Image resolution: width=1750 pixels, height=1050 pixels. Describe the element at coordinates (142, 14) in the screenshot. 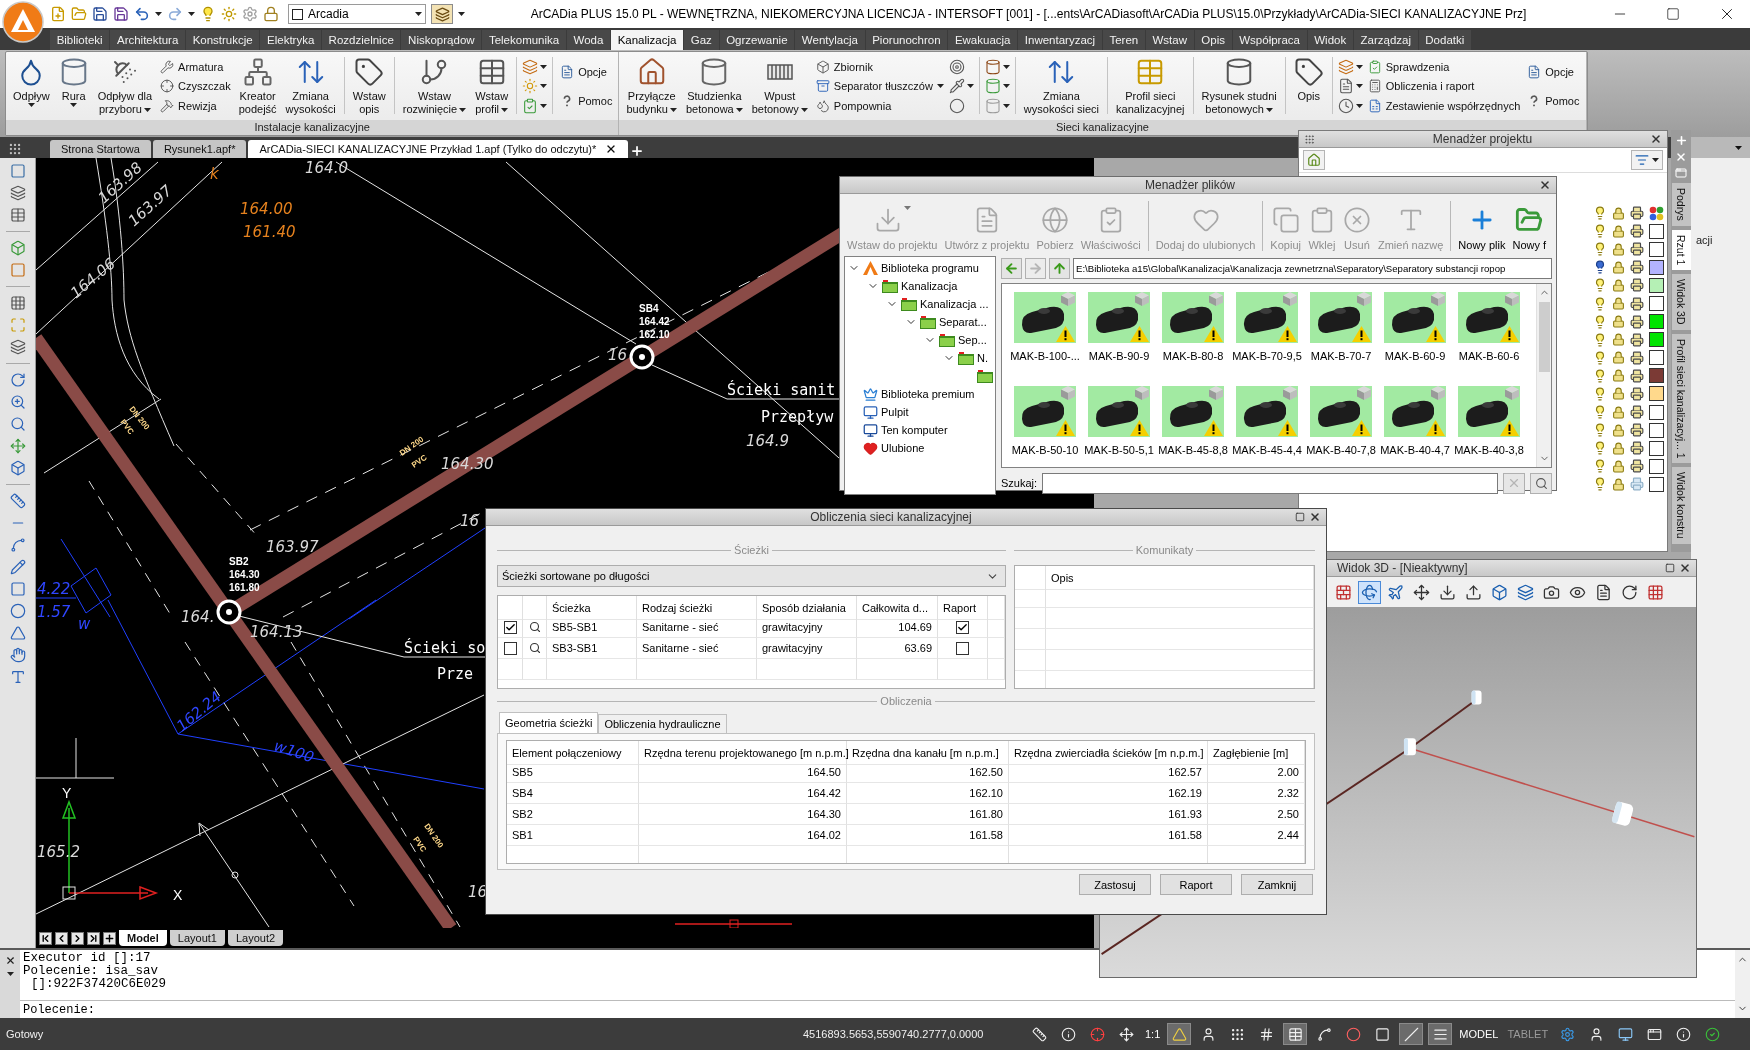

I see `undo-icon` at that location.